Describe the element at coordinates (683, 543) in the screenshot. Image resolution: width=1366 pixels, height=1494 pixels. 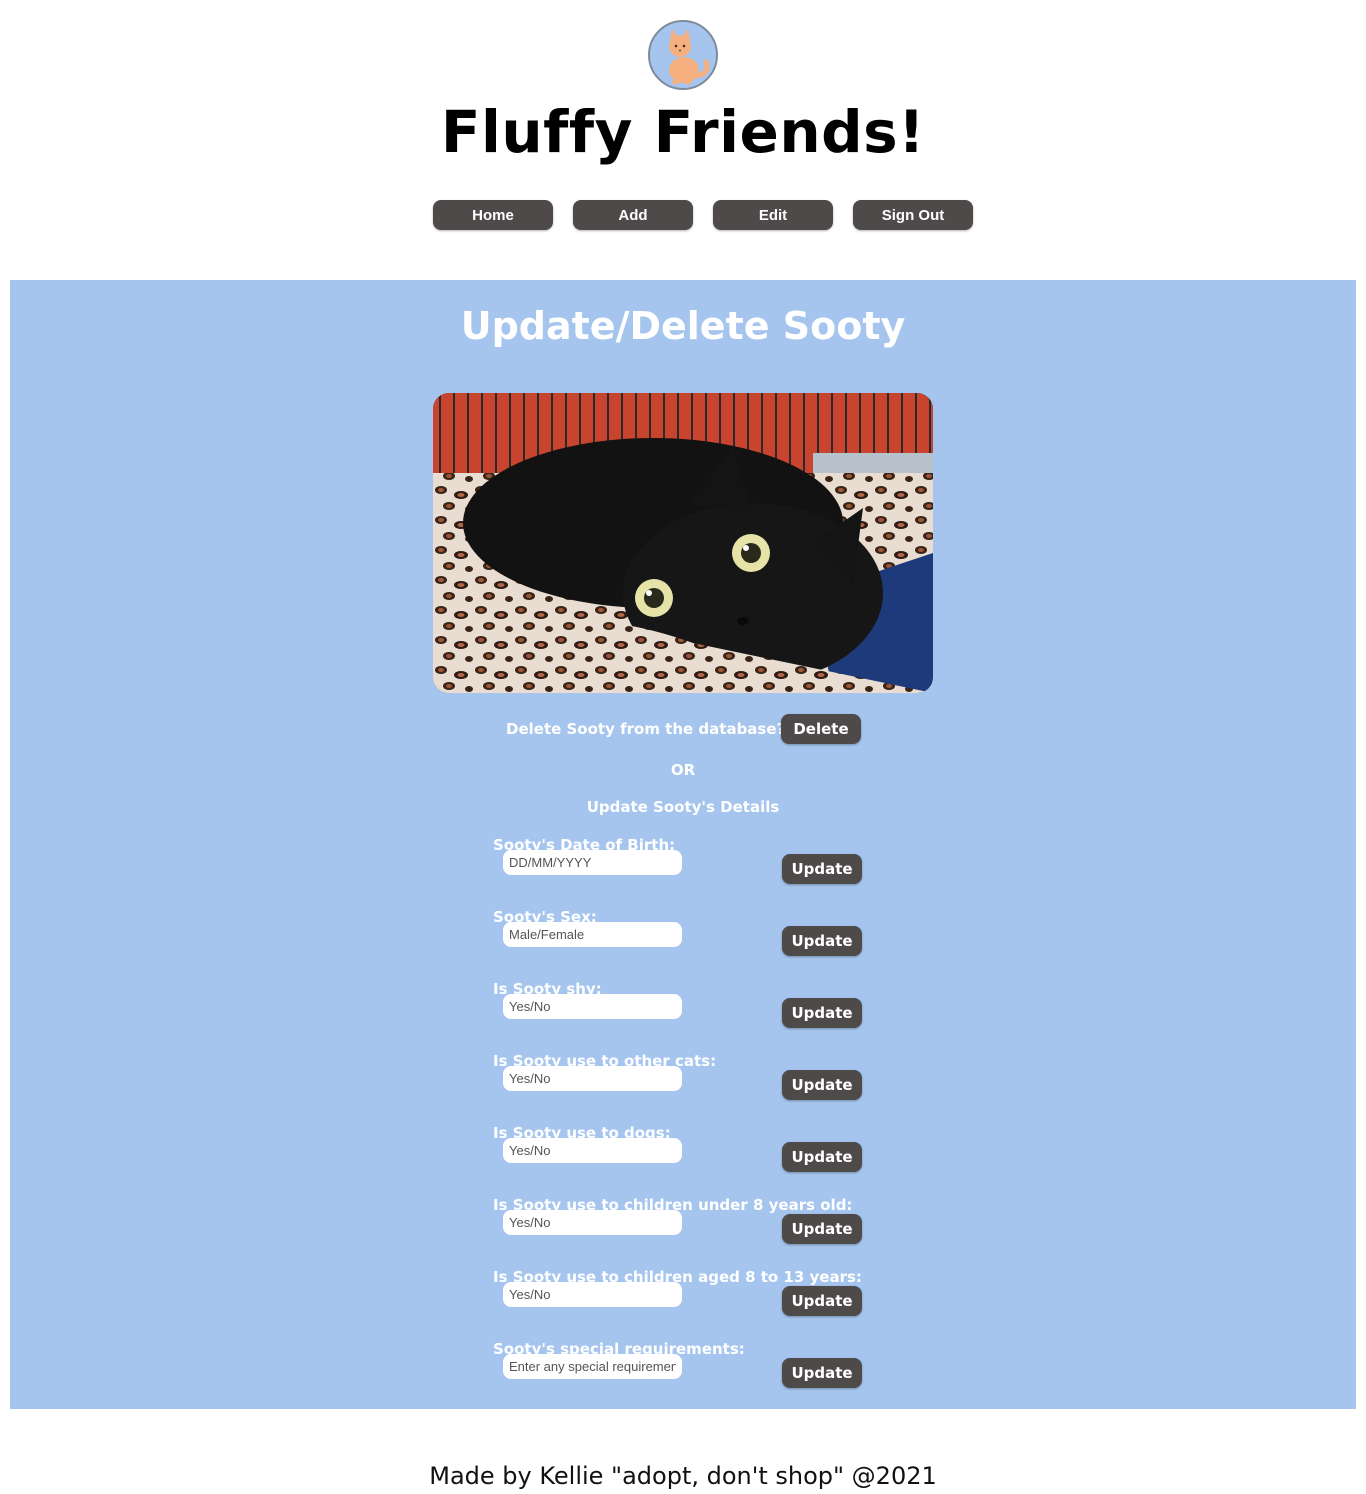
I see `cat-photo` at that location.